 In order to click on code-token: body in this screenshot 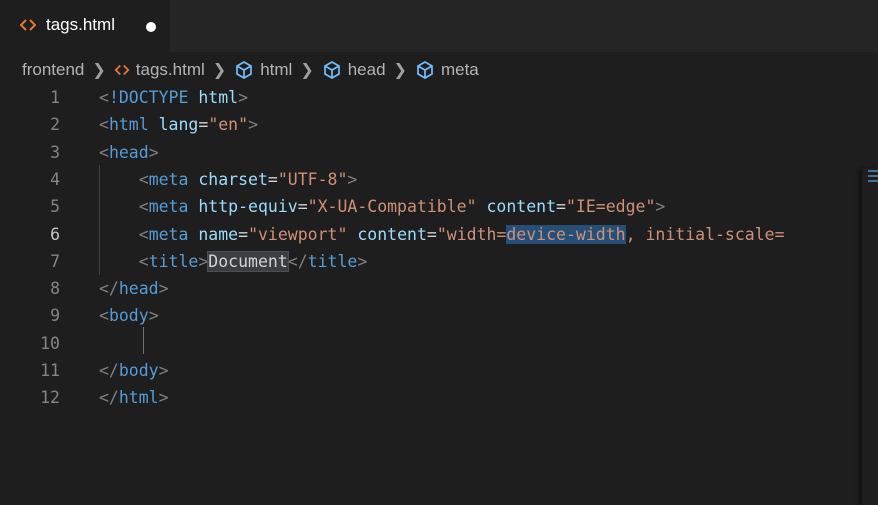, I will do `click(138, 370)`.